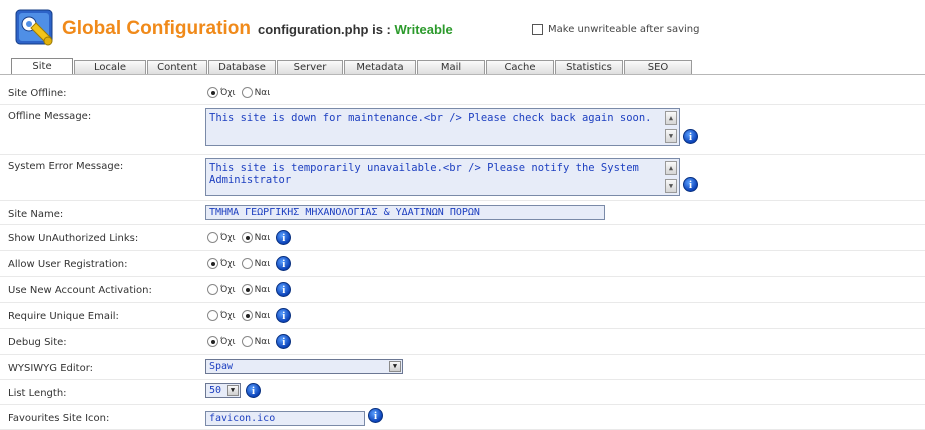 Image resolution: width=925 pixels, height=430 pixels. I want to click on use-new-account-activation-yes-radio, so click(247, 289).